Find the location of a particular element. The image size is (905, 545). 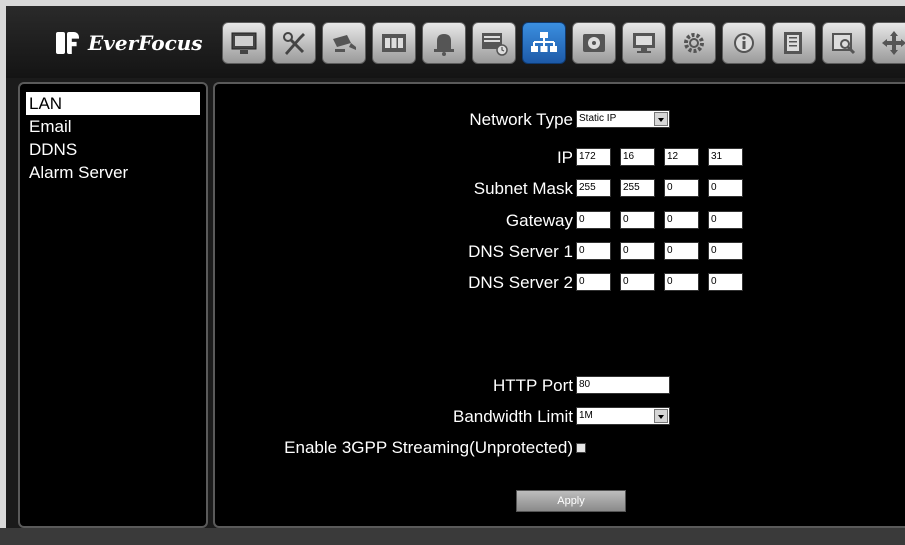

gateway-octet-3: 0 is located at coordinates (681, 220).